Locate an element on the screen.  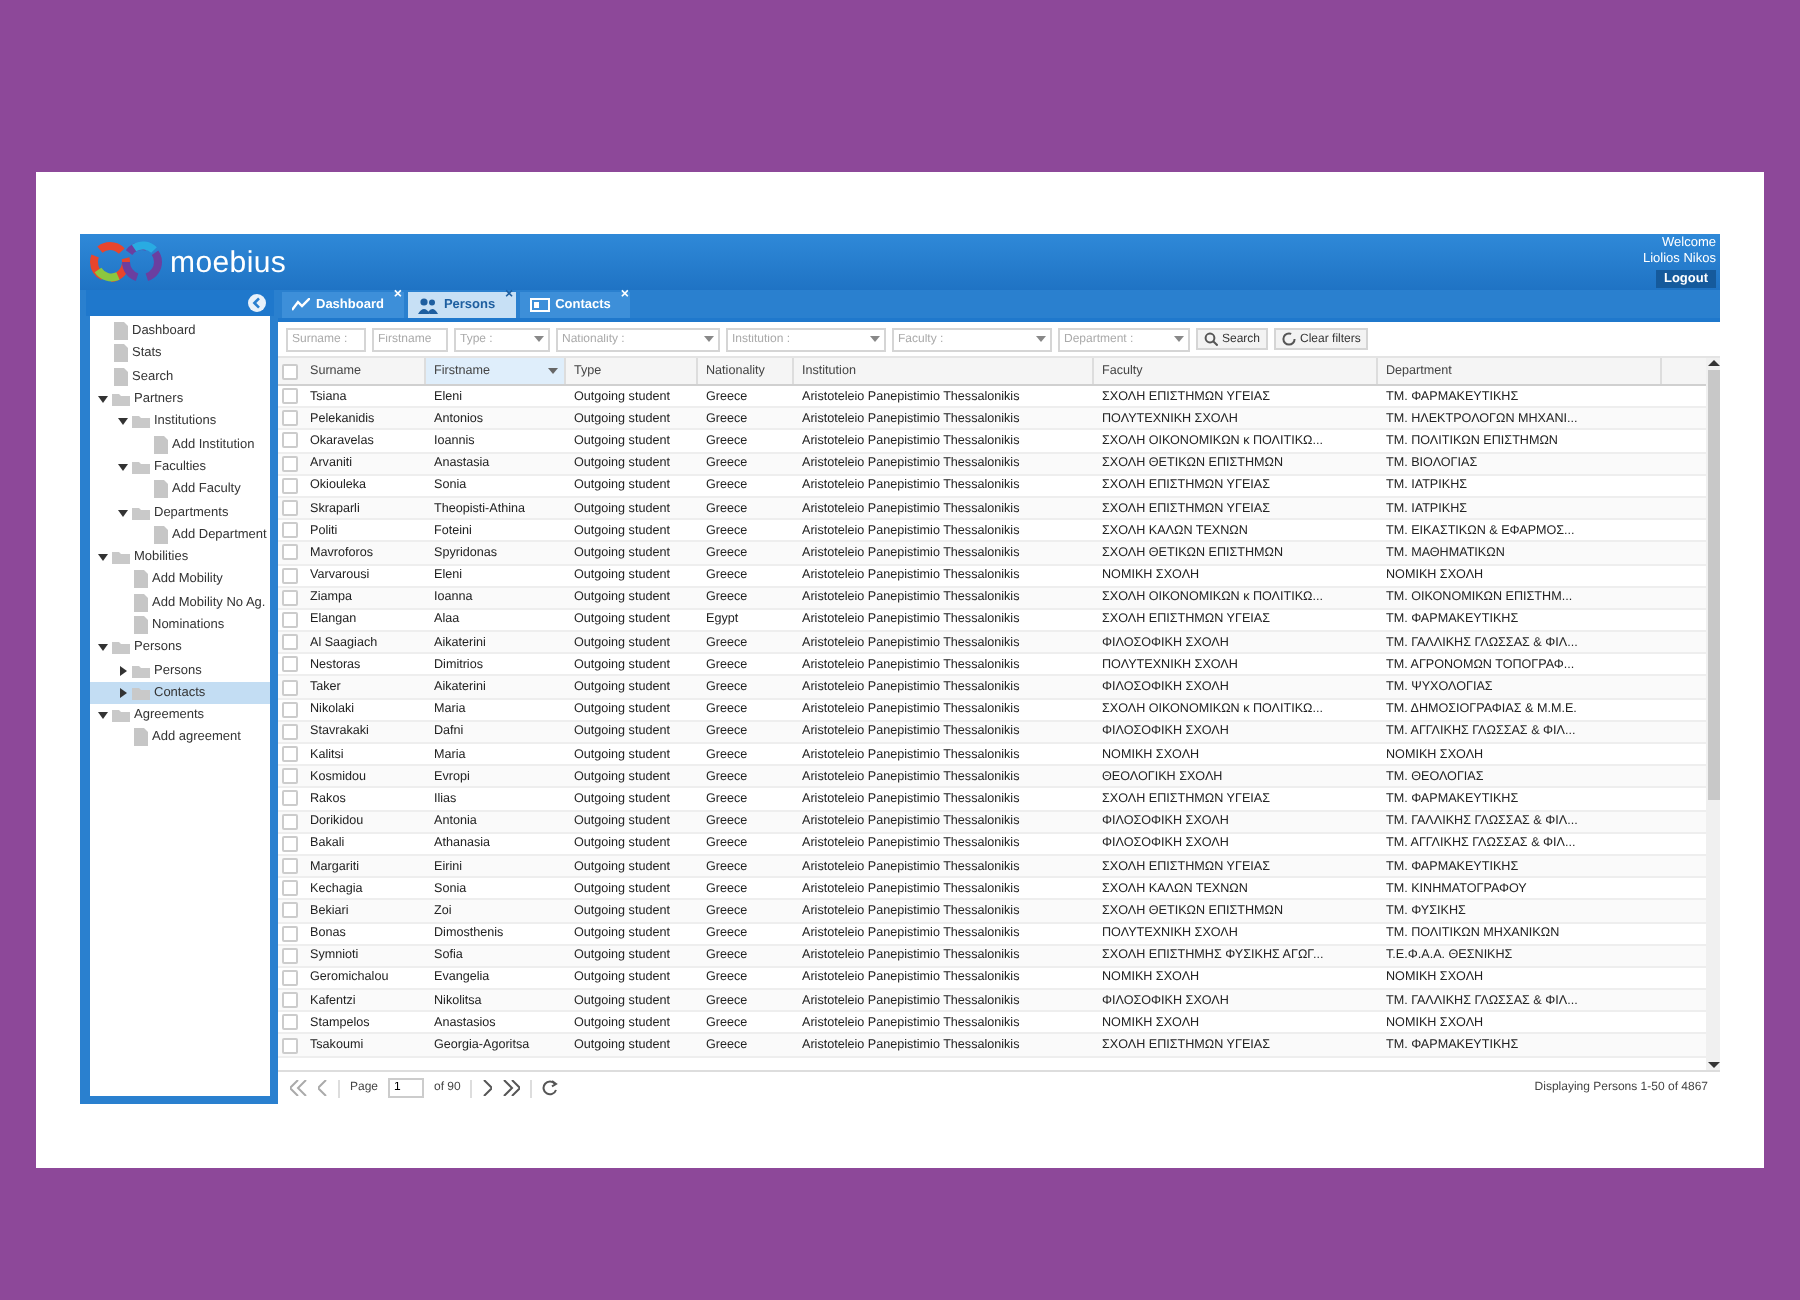
scrollbar is located at coordinates (1713, 714).